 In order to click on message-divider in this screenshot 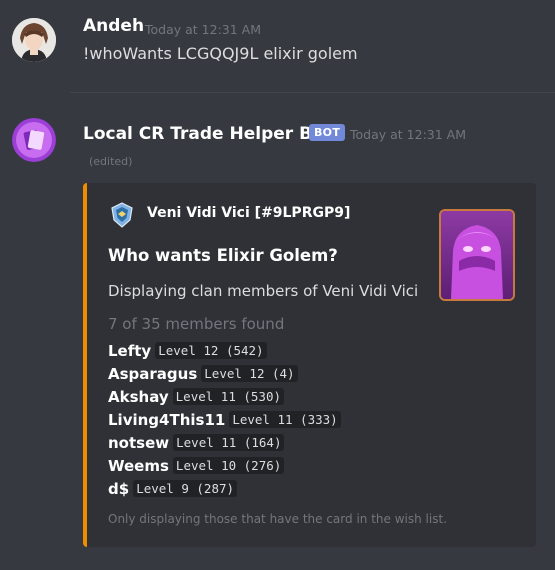, I will do `click(312, 92)`.